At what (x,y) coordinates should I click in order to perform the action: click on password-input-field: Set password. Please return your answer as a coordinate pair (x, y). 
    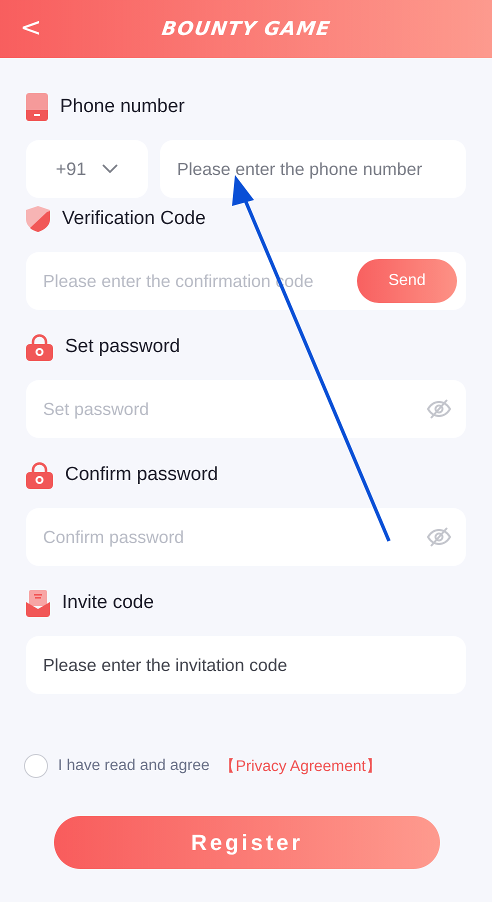
    Looking at the image, I should click on (246, 409).